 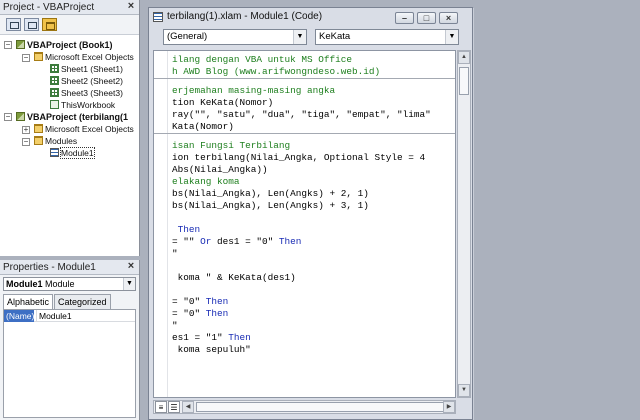 What do you see at coordinates (131, 7) in the screenshot?
I see `project-pane-close-icon: ×` at bounding box center [131, 7].